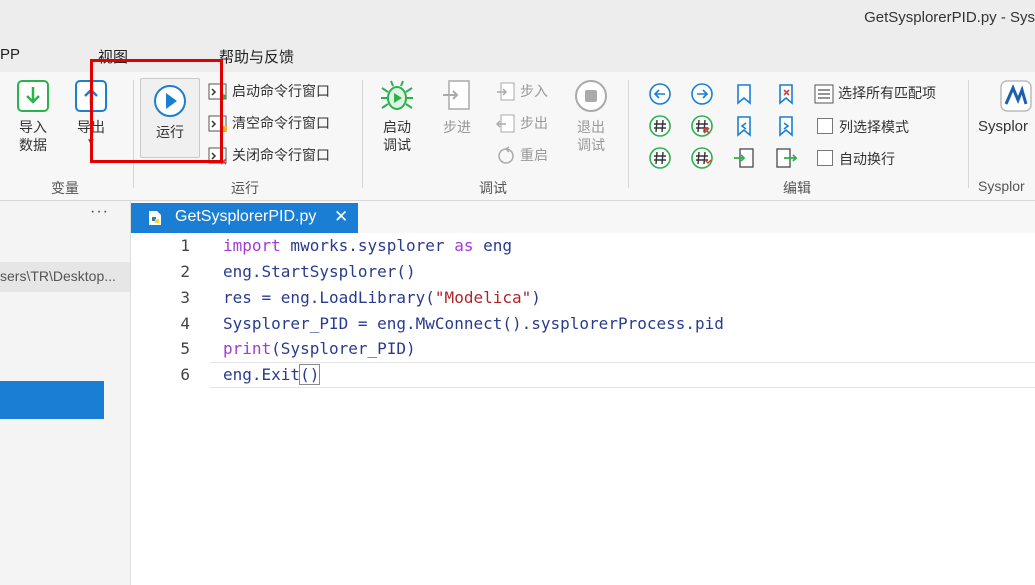 This screenshot has height=585, width=1035. I want to click on keyword-token: as, so click(464, 245).